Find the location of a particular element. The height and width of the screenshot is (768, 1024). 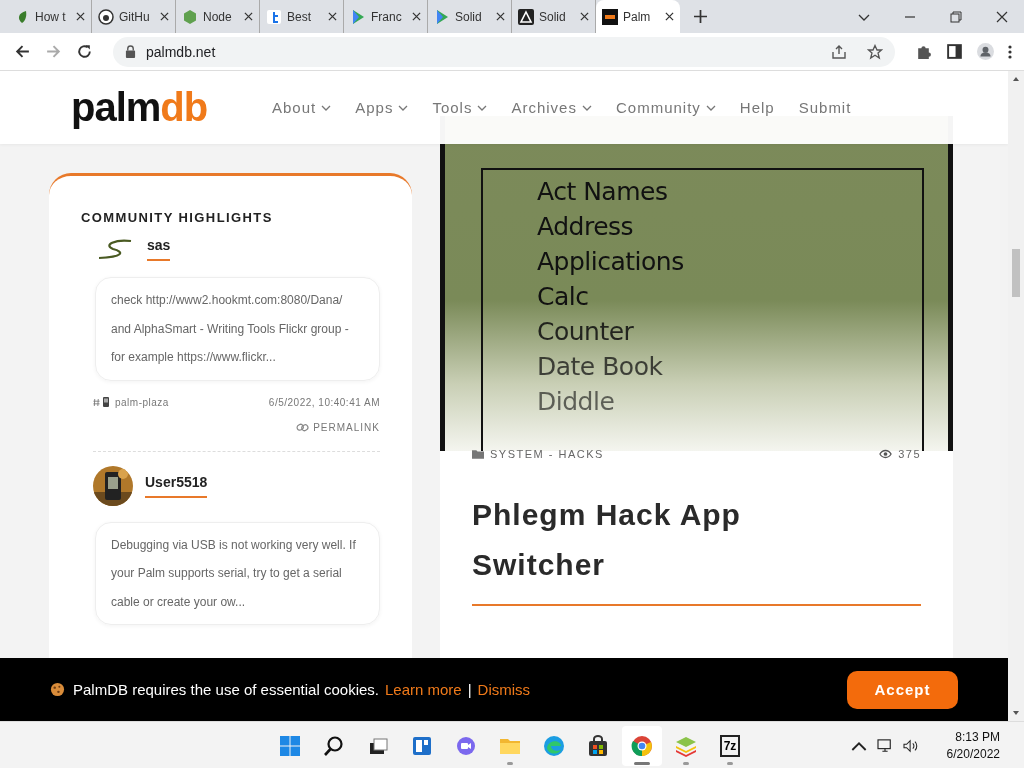

clock: 8:13 PM 6/20/2022 is located at coordinates (973, 745).